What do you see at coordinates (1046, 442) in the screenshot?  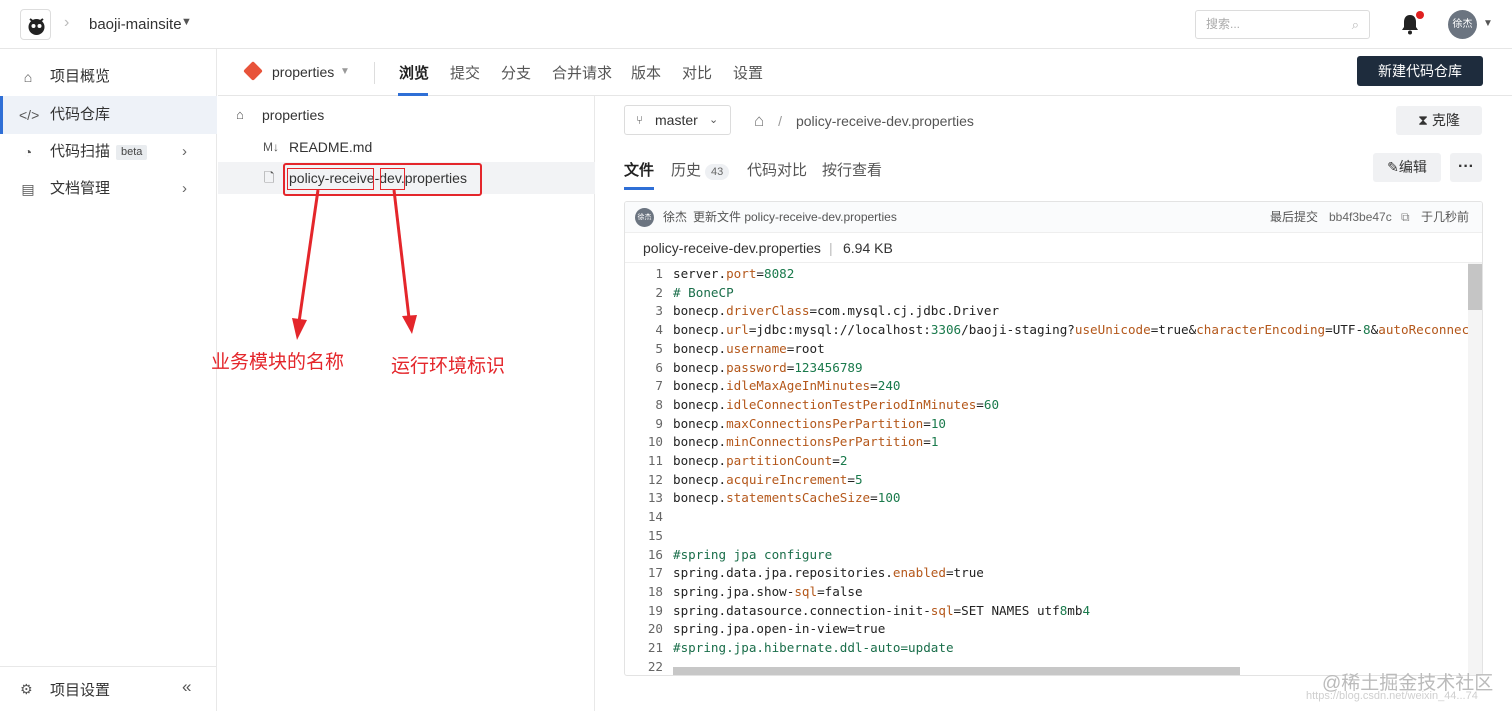 I see `code-line: 10 bonecp.minConnectionsPerPartition=1` at bounding box center [1046, 442].